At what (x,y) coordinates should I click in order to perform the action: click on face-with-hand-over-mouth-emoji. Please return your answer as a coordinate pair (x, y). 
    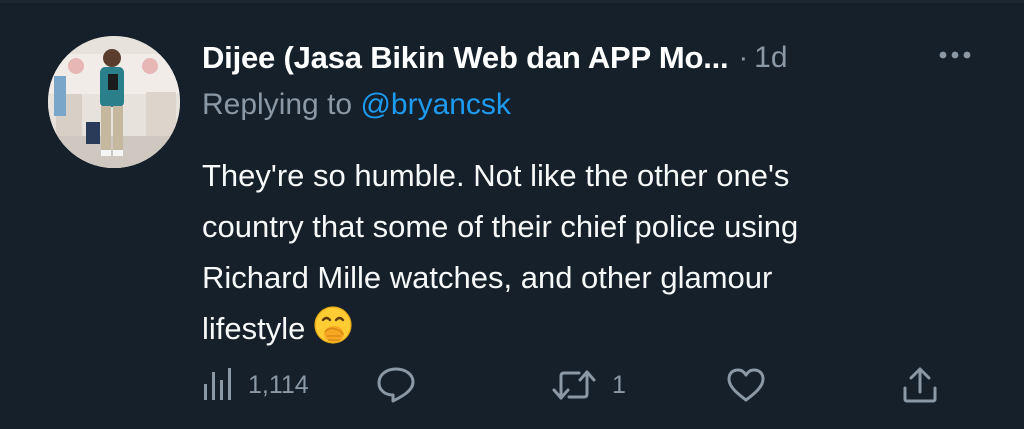
    Looking at the image, I should click on (333, 332).